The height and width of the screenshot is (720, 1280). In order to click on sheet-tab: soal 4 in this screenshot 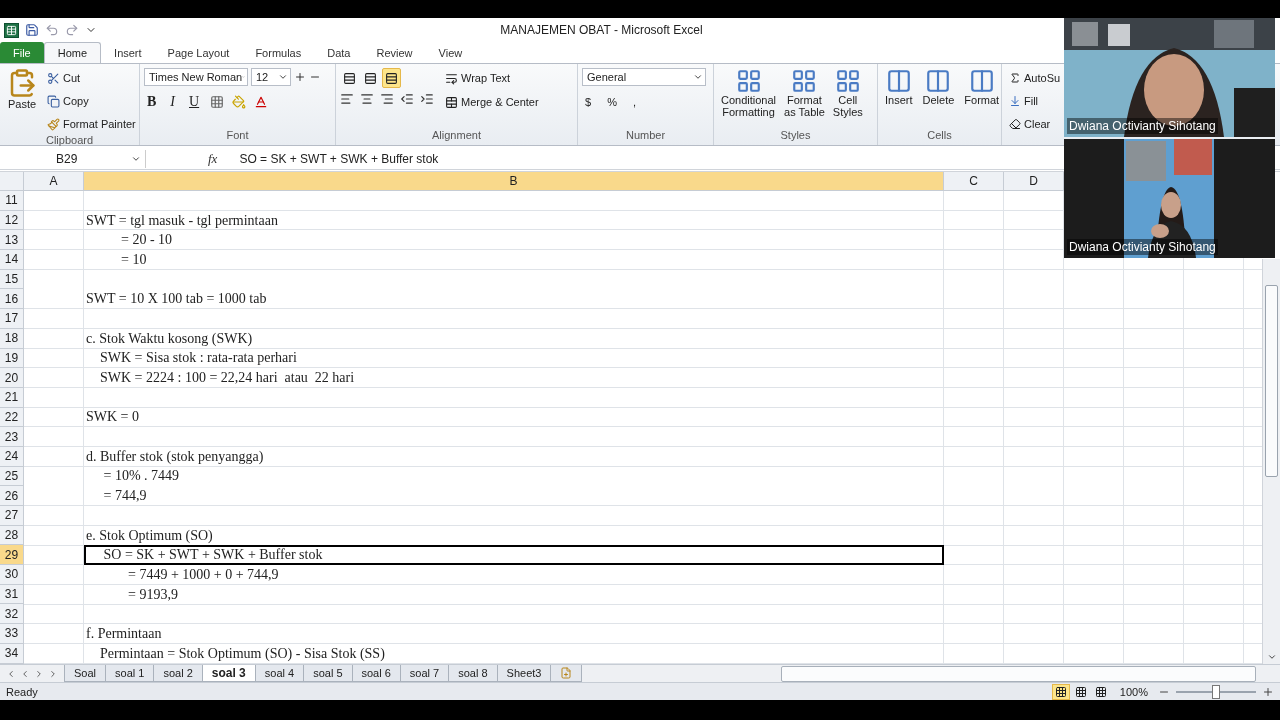, I will do `click(279, 673)`.